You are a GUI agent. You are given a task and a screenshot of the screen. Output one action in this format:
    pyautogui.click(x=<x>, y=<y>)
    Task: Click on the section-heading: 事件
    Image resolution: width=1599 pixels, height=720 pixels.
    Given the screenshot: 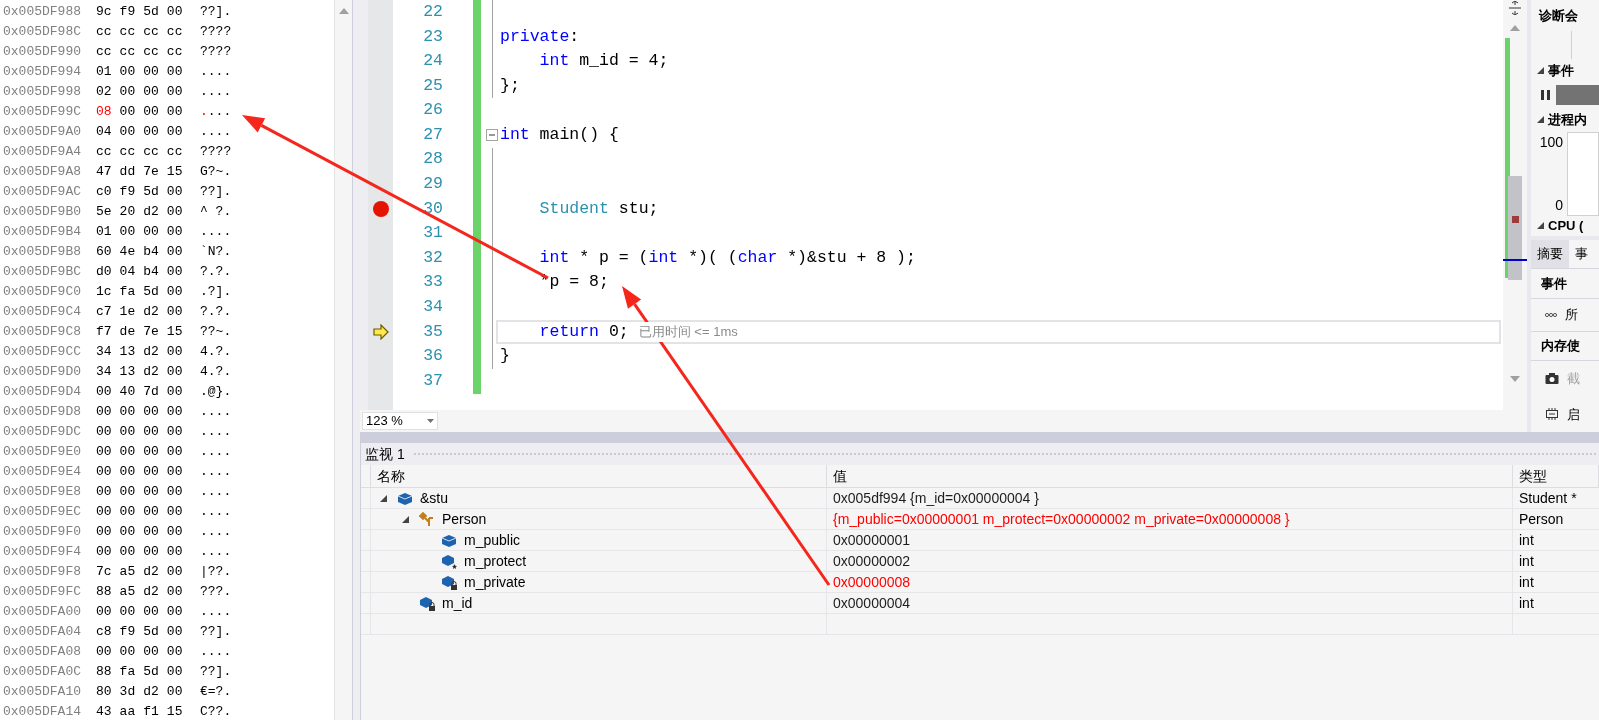 What is the action you would take?
    pyautogui.click(x=1565, y=284)
    